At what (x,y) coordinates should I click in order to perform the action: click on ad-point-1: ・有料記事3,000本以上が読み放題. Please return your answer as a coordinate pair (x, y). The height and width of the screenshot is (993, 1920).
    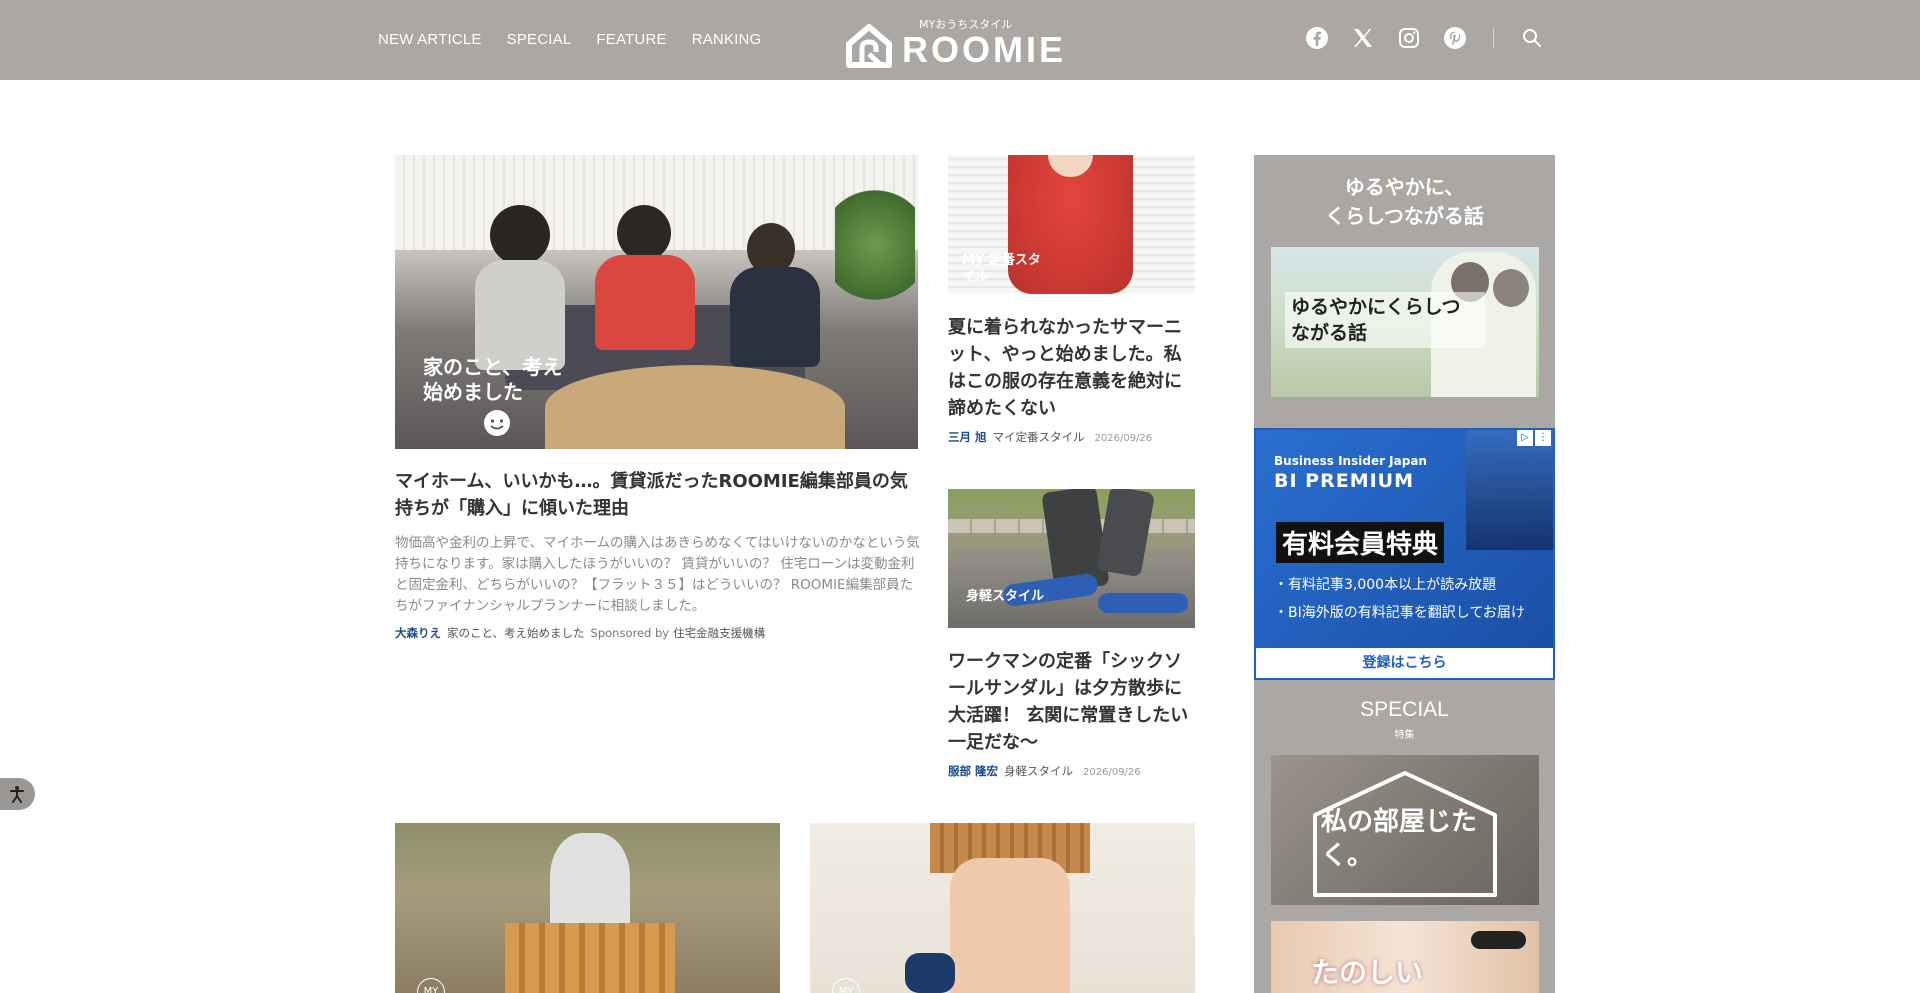
    Looking at the image, I should click on (1385, 585).